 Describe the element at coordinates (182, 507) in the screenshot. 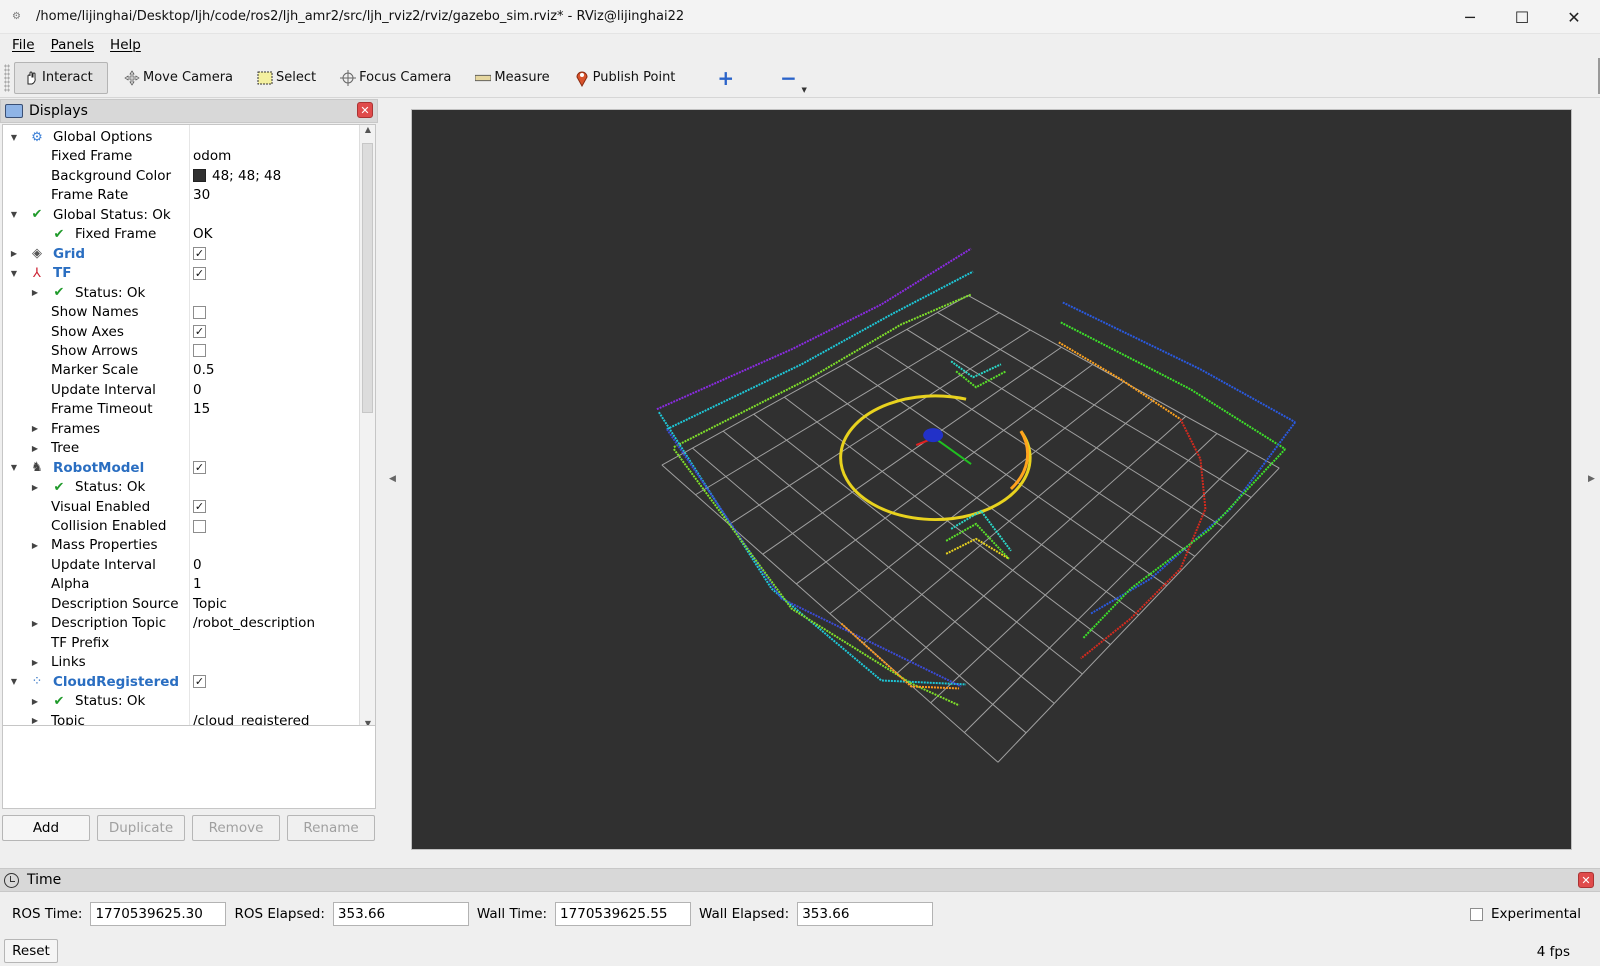

I see `tree-row: Visual Enabled ✓` at that location.